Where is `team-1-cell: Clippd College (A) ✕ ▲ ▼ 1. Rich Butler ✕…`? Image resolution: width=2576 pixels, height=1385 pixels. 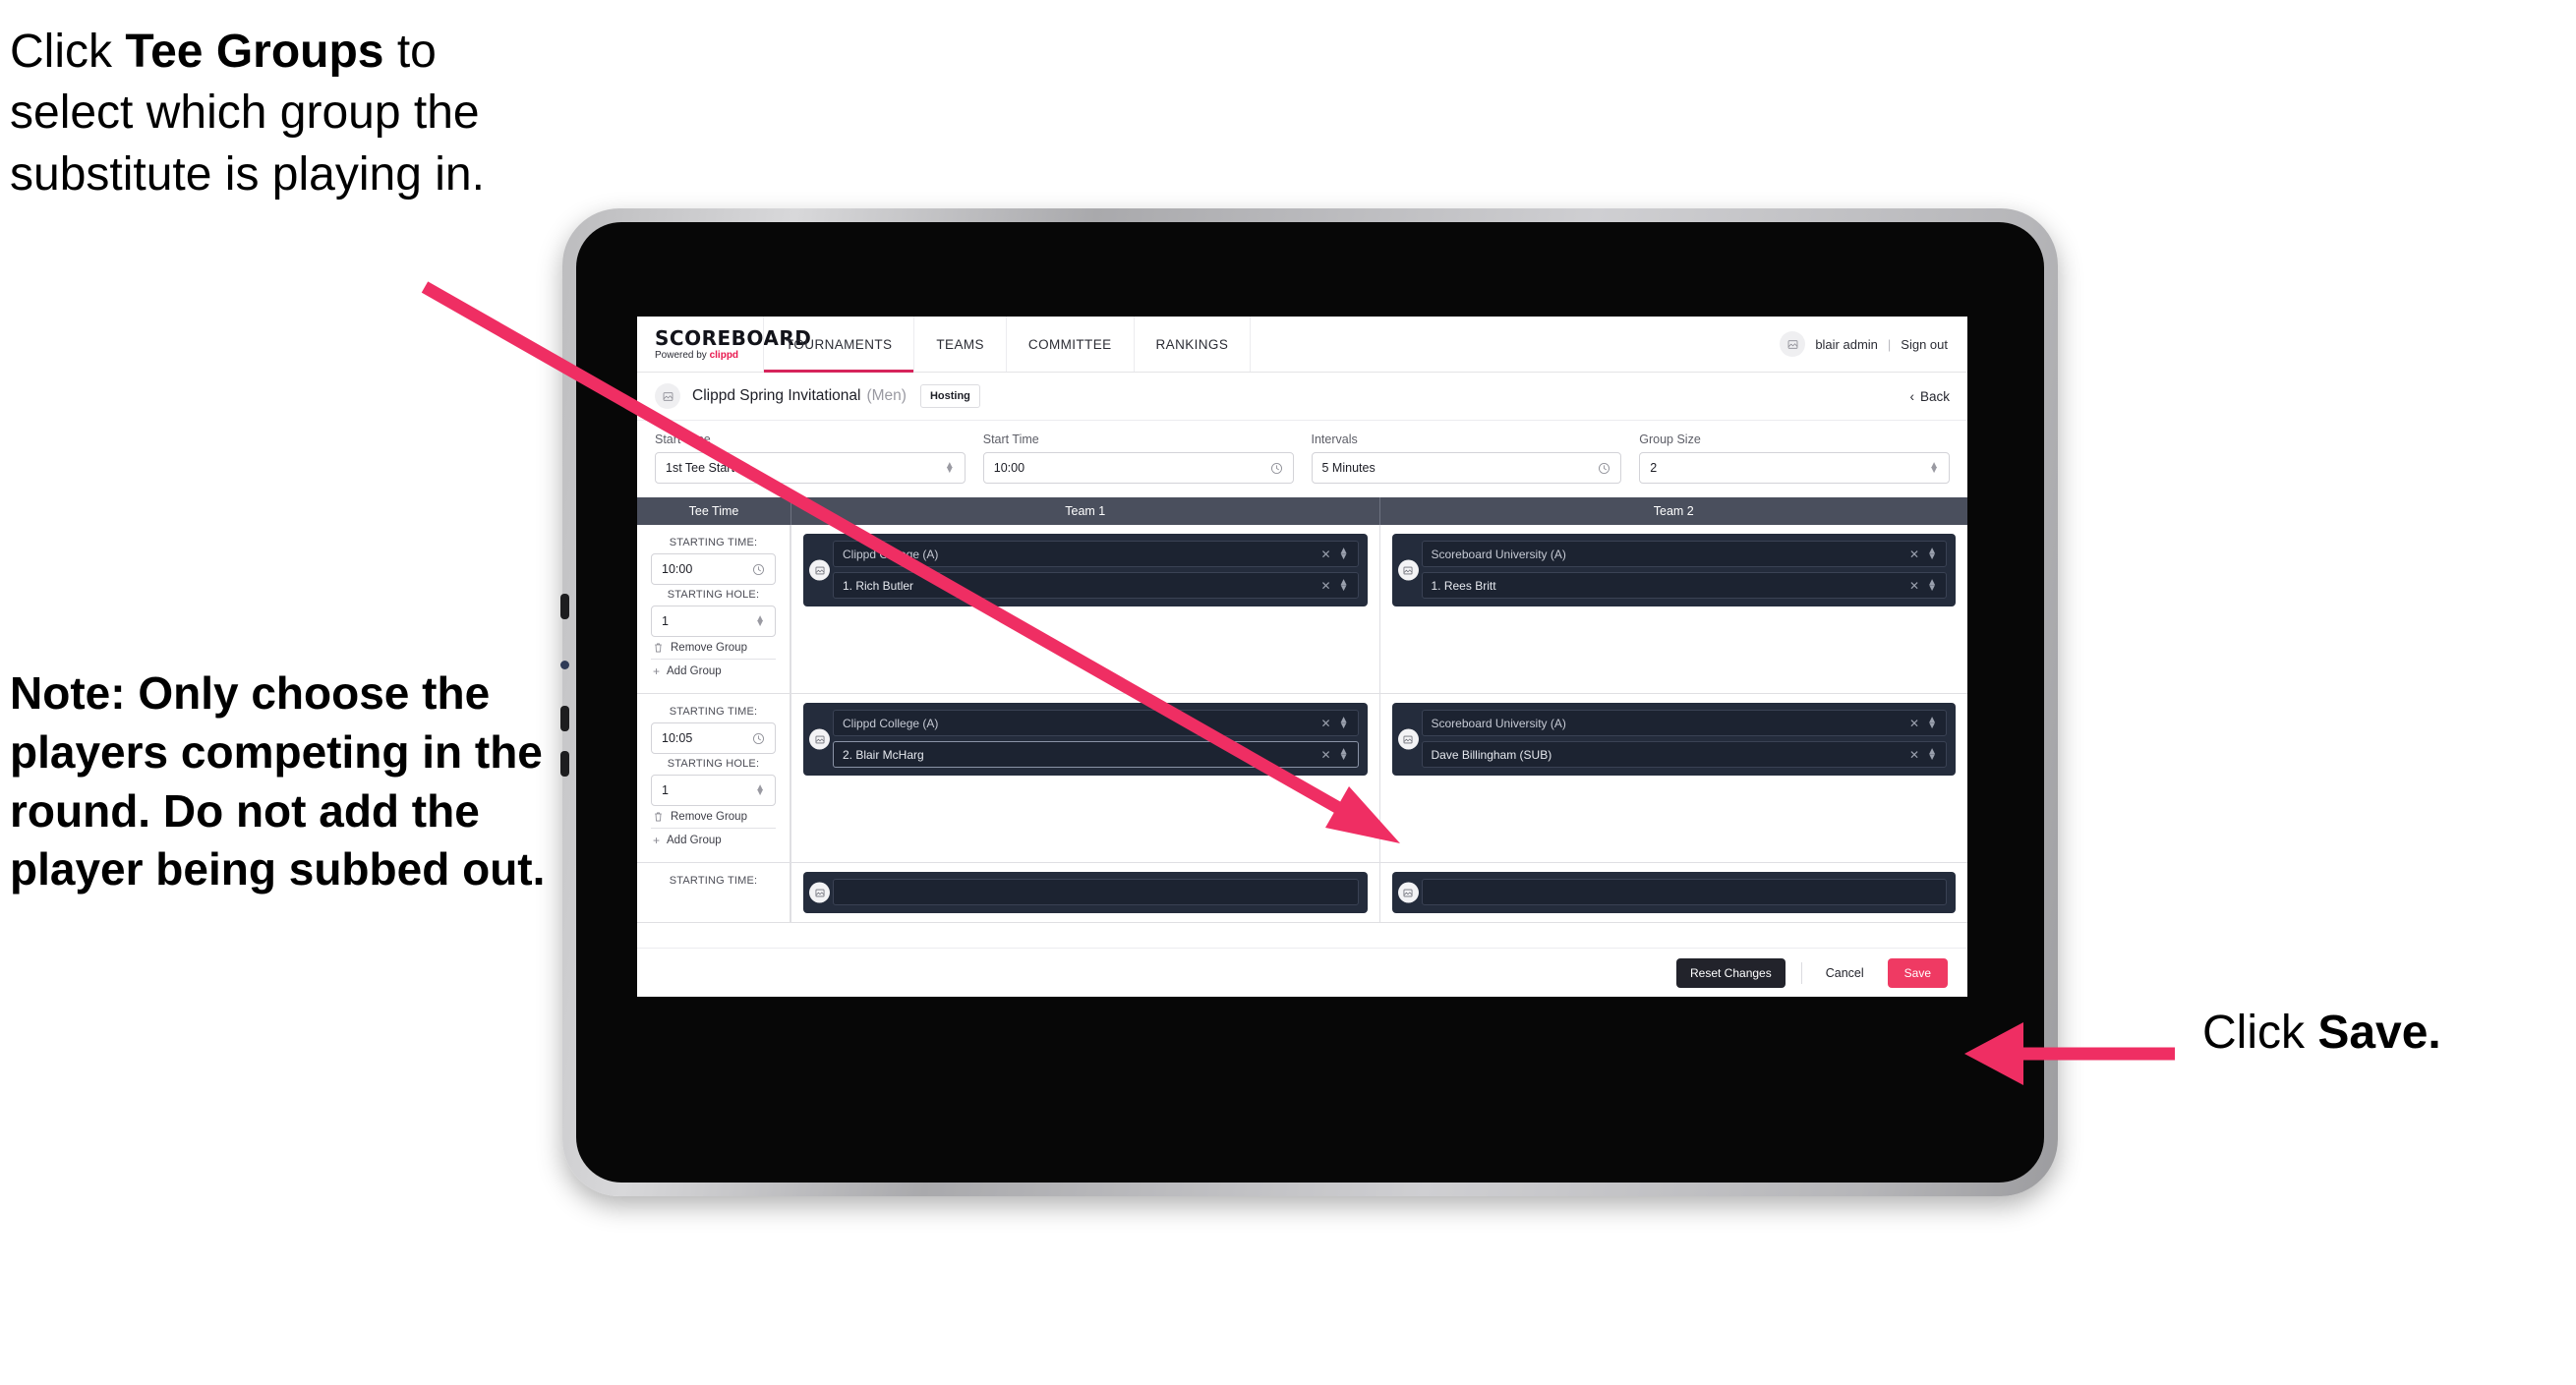 team-1-cell: Clippd College (A) ✕ ▲ ▼ 1. Rich Butler ✕… is located at coordinates (1084, 609).